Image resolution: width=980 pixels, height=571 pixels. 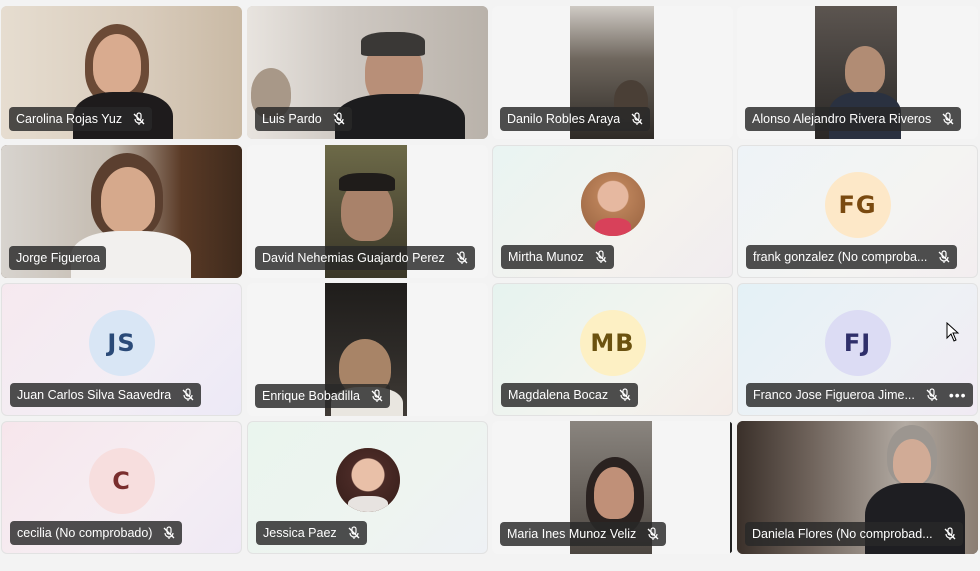 I want to click on participant-name: Mirtha Munoz, so click(x=546, y=257).